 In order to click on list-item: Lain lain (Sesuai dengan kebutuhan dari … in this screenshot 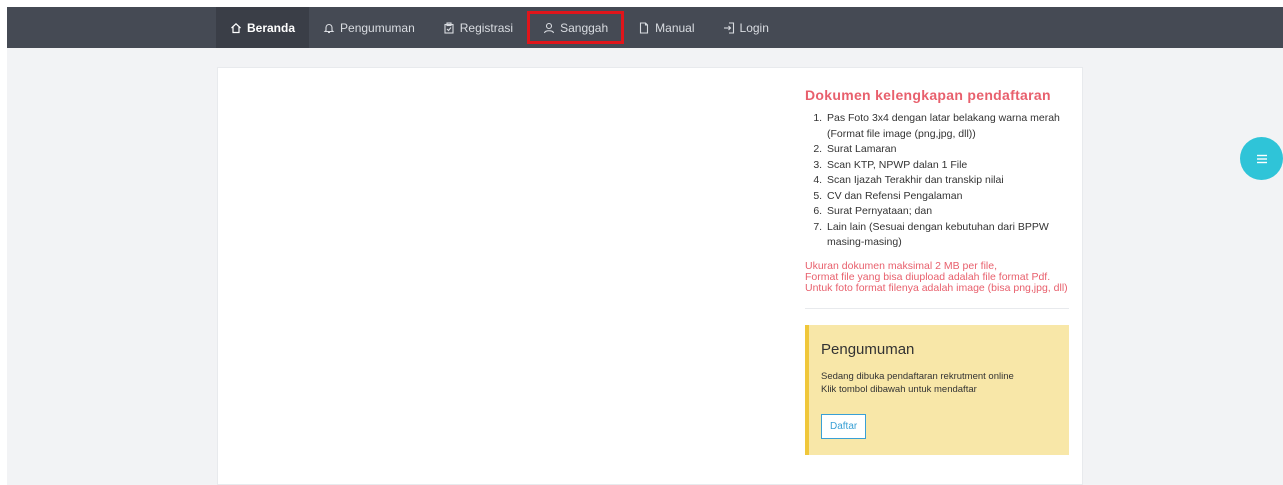, I will do `click(947, 235)`.